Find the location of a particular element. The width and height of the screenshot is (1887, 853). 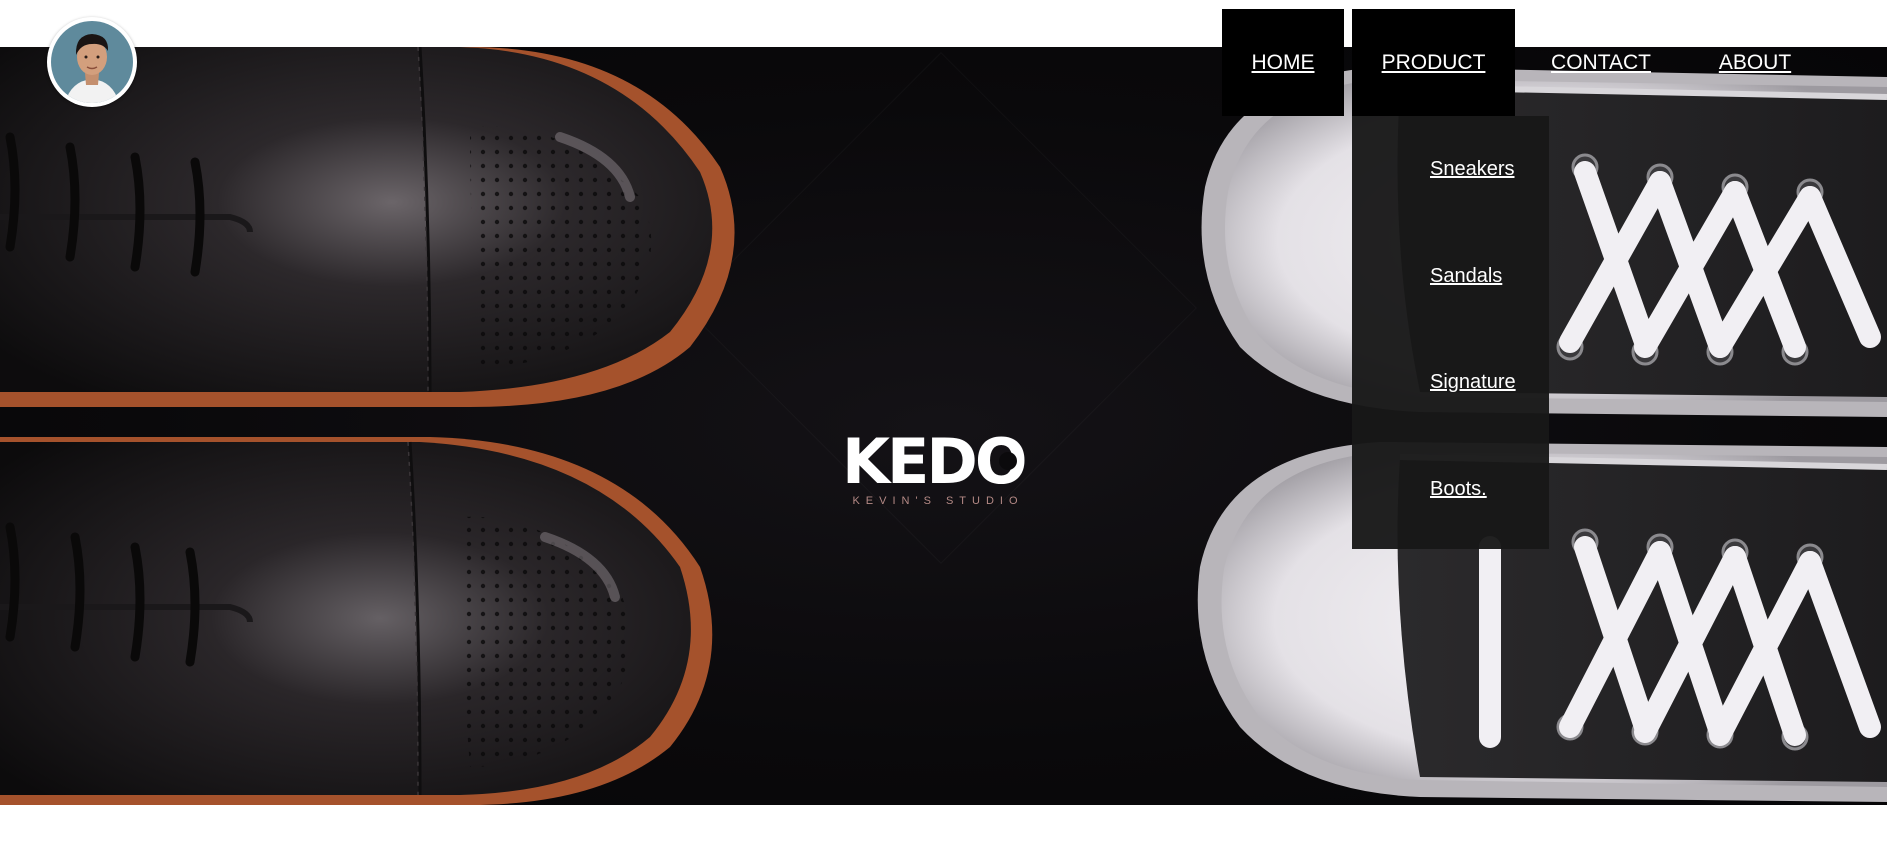

logo-subtitle: KEVIN'S STUDIO is located at coordinates (938, 501).